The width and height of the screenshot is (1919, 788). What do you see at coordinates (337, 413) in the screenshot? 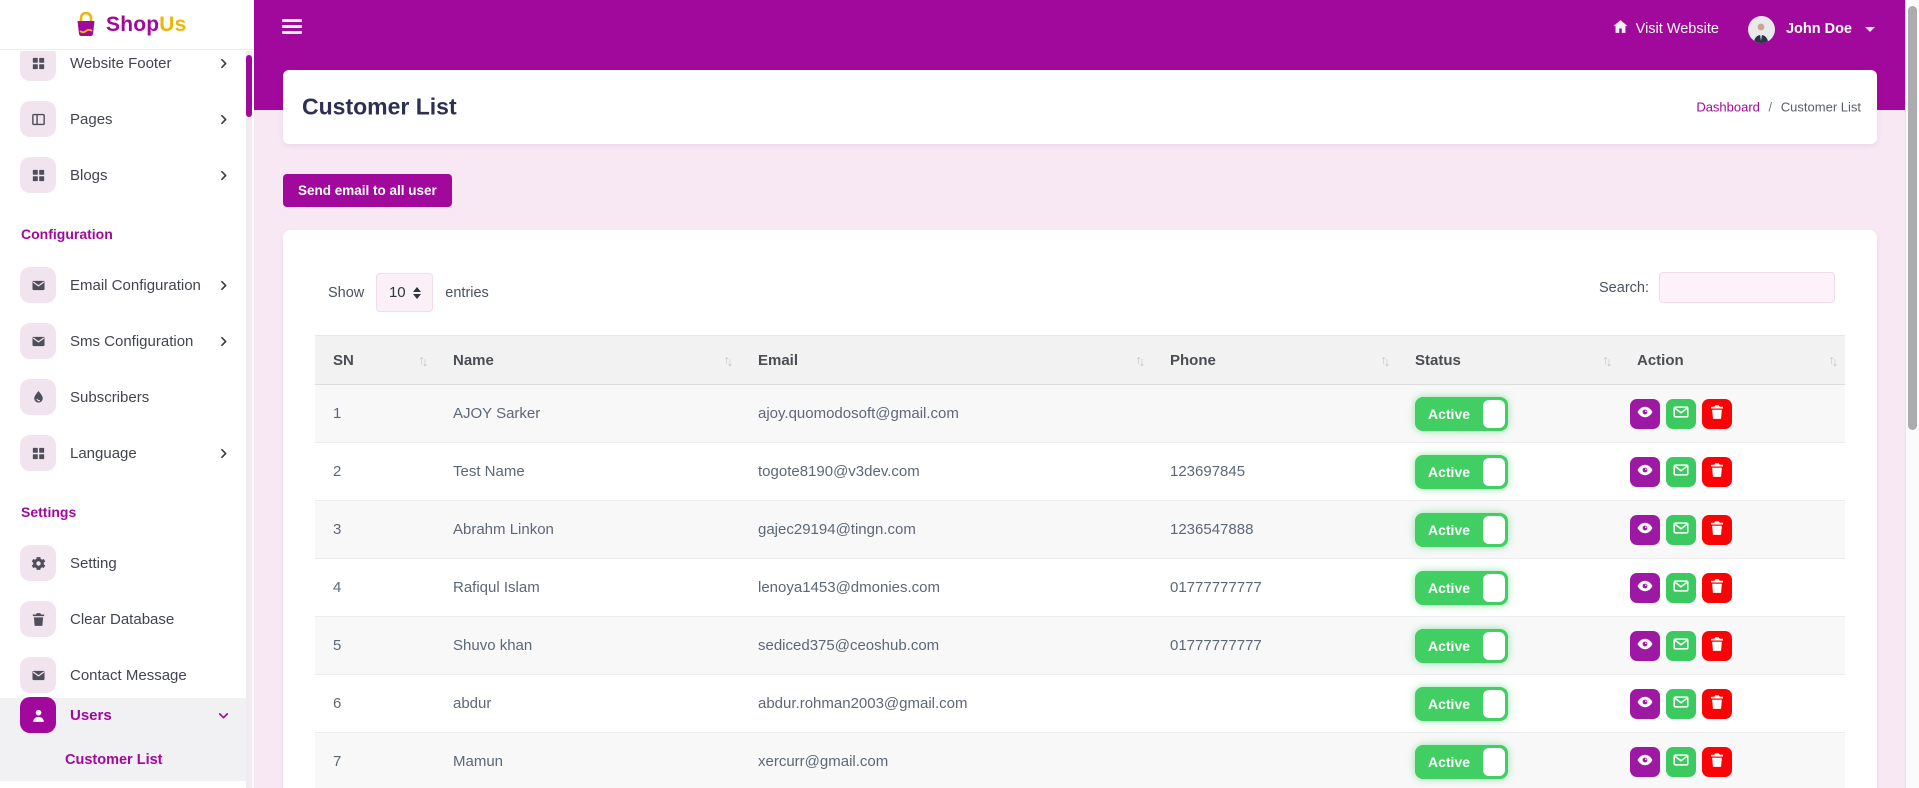
I see `cell-sn: 1` at bounding box center [337, 413].